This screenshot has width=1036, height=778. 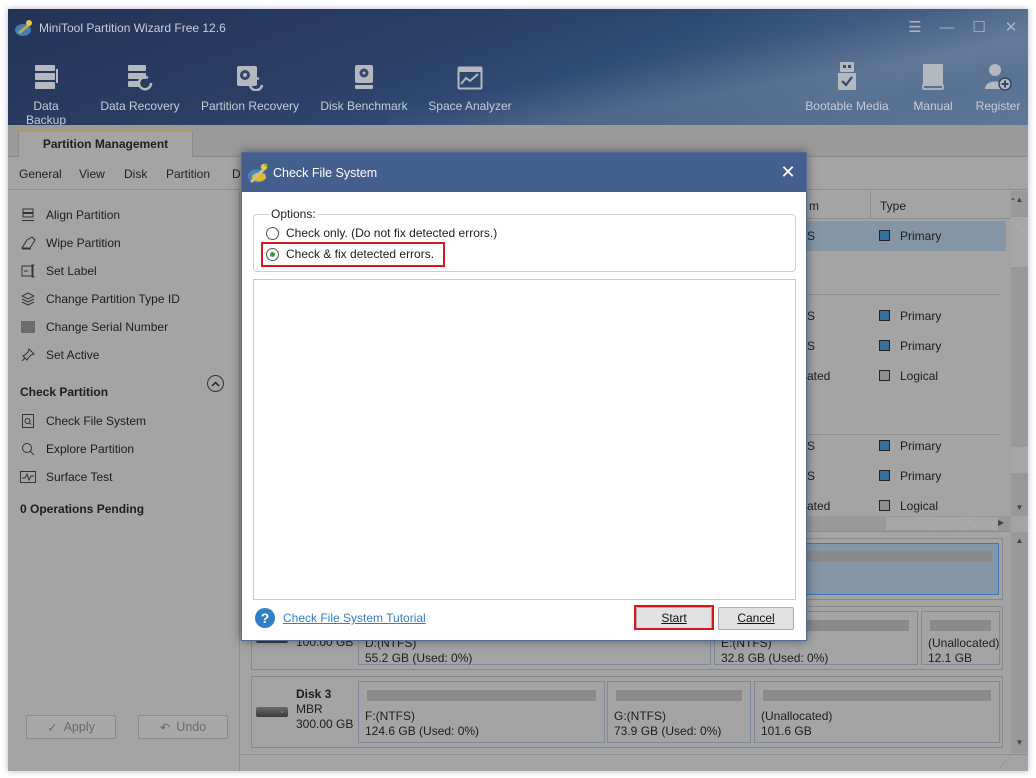 What do you see at coordinates (1019, 353) in the screenshot?
I see `table-vertical-scrollbar: ▲ - ▼` at bounding box center [1019, 353].